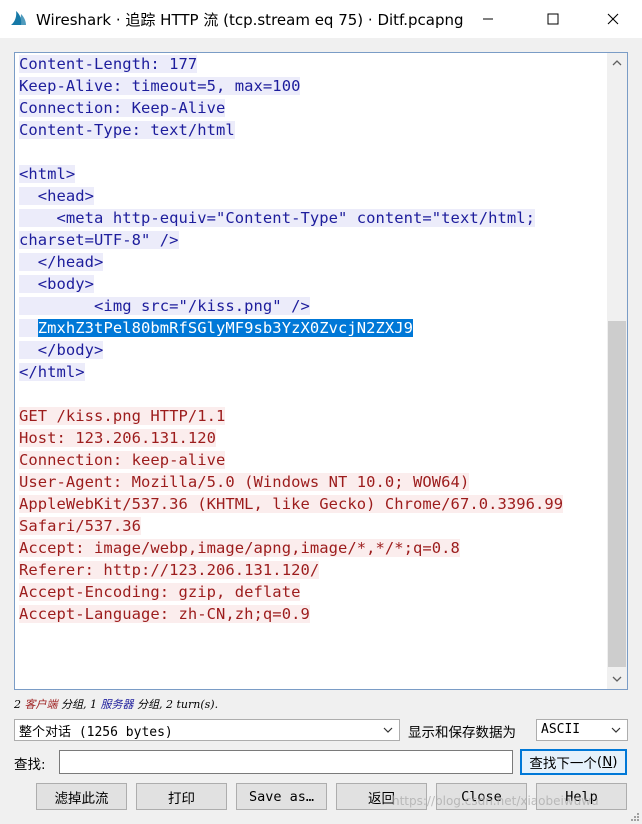 This screenshot has width=642, height=824. Describe the element at coordinates (108, 64) in the screenshot. I see `line-text: Content-Length: 177` at that location.